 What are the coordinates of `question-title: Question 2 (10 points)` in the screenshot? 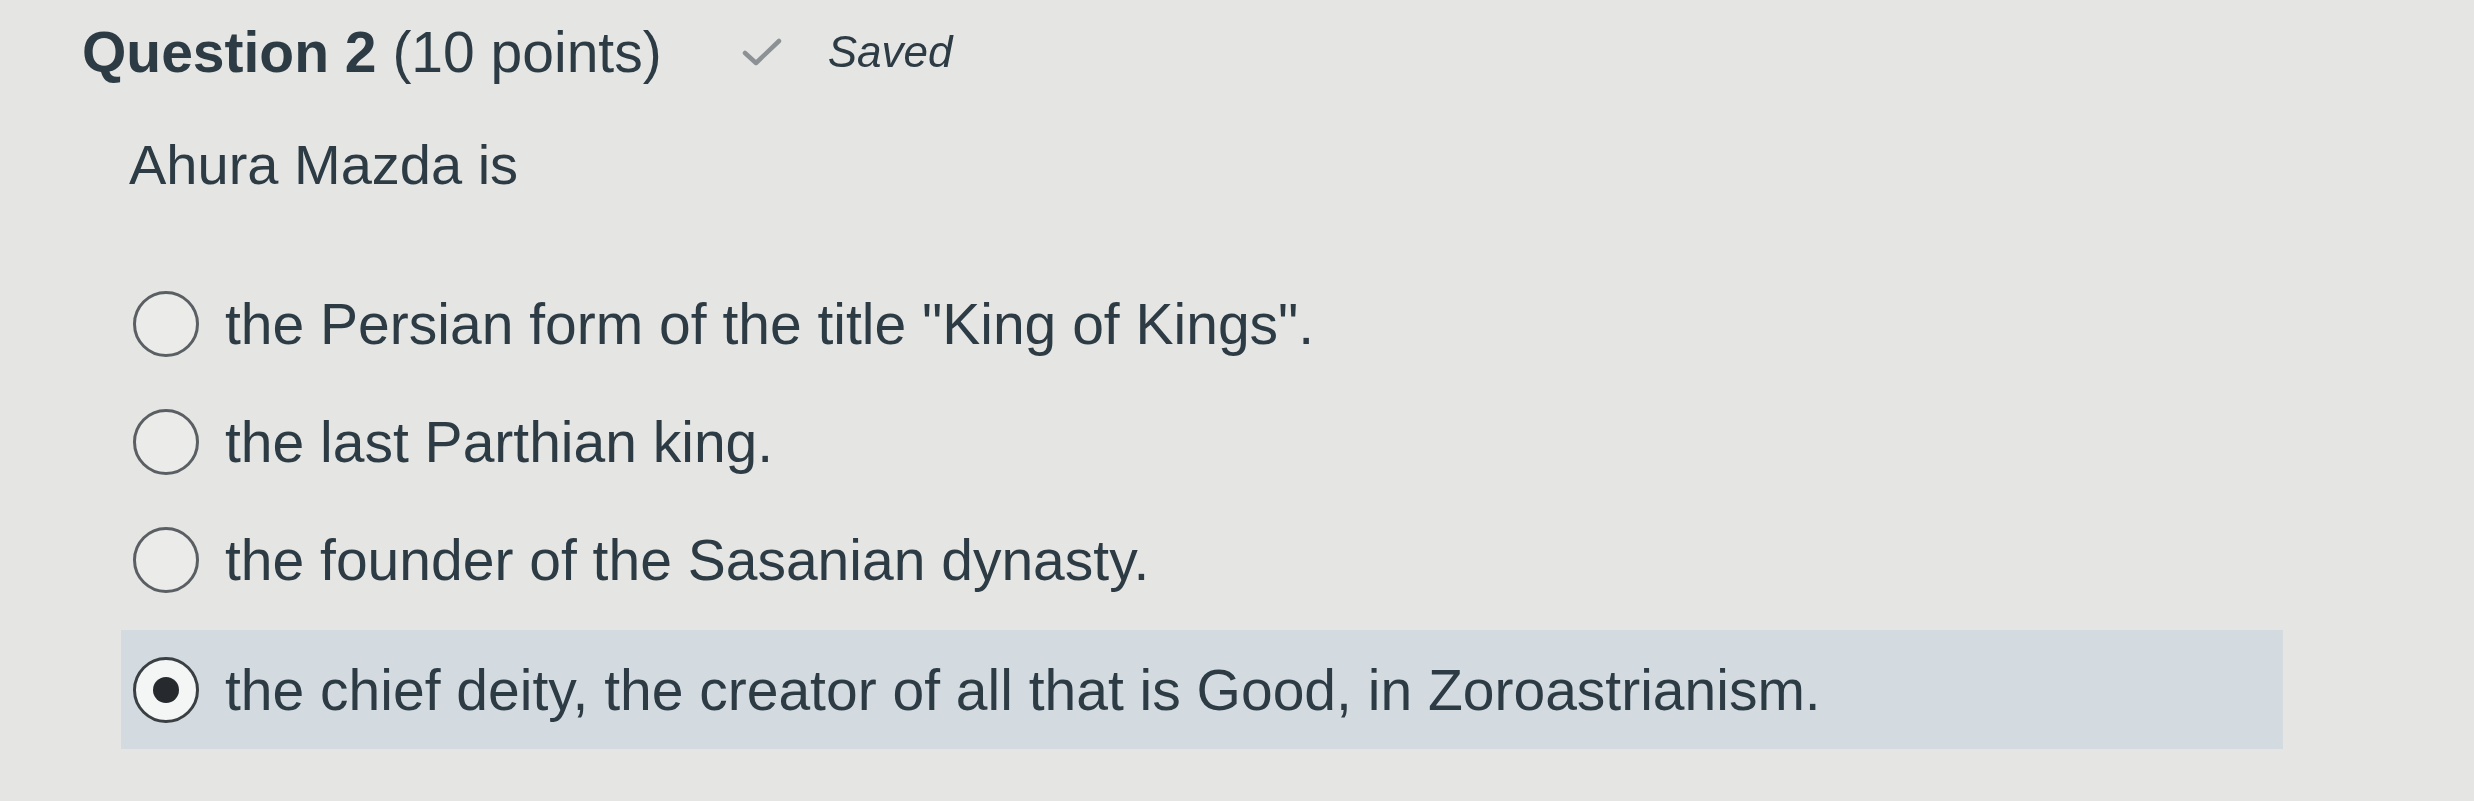 It's located at (372, 52).